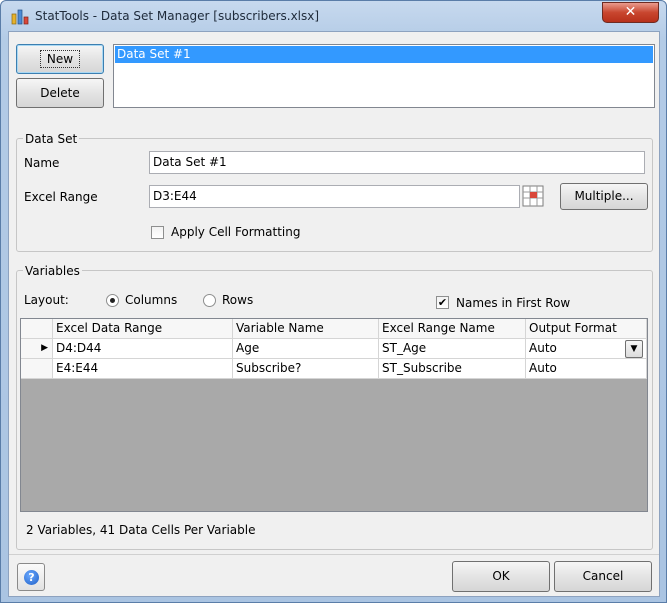  I want to click on stattools-icon, so click(20, 17).